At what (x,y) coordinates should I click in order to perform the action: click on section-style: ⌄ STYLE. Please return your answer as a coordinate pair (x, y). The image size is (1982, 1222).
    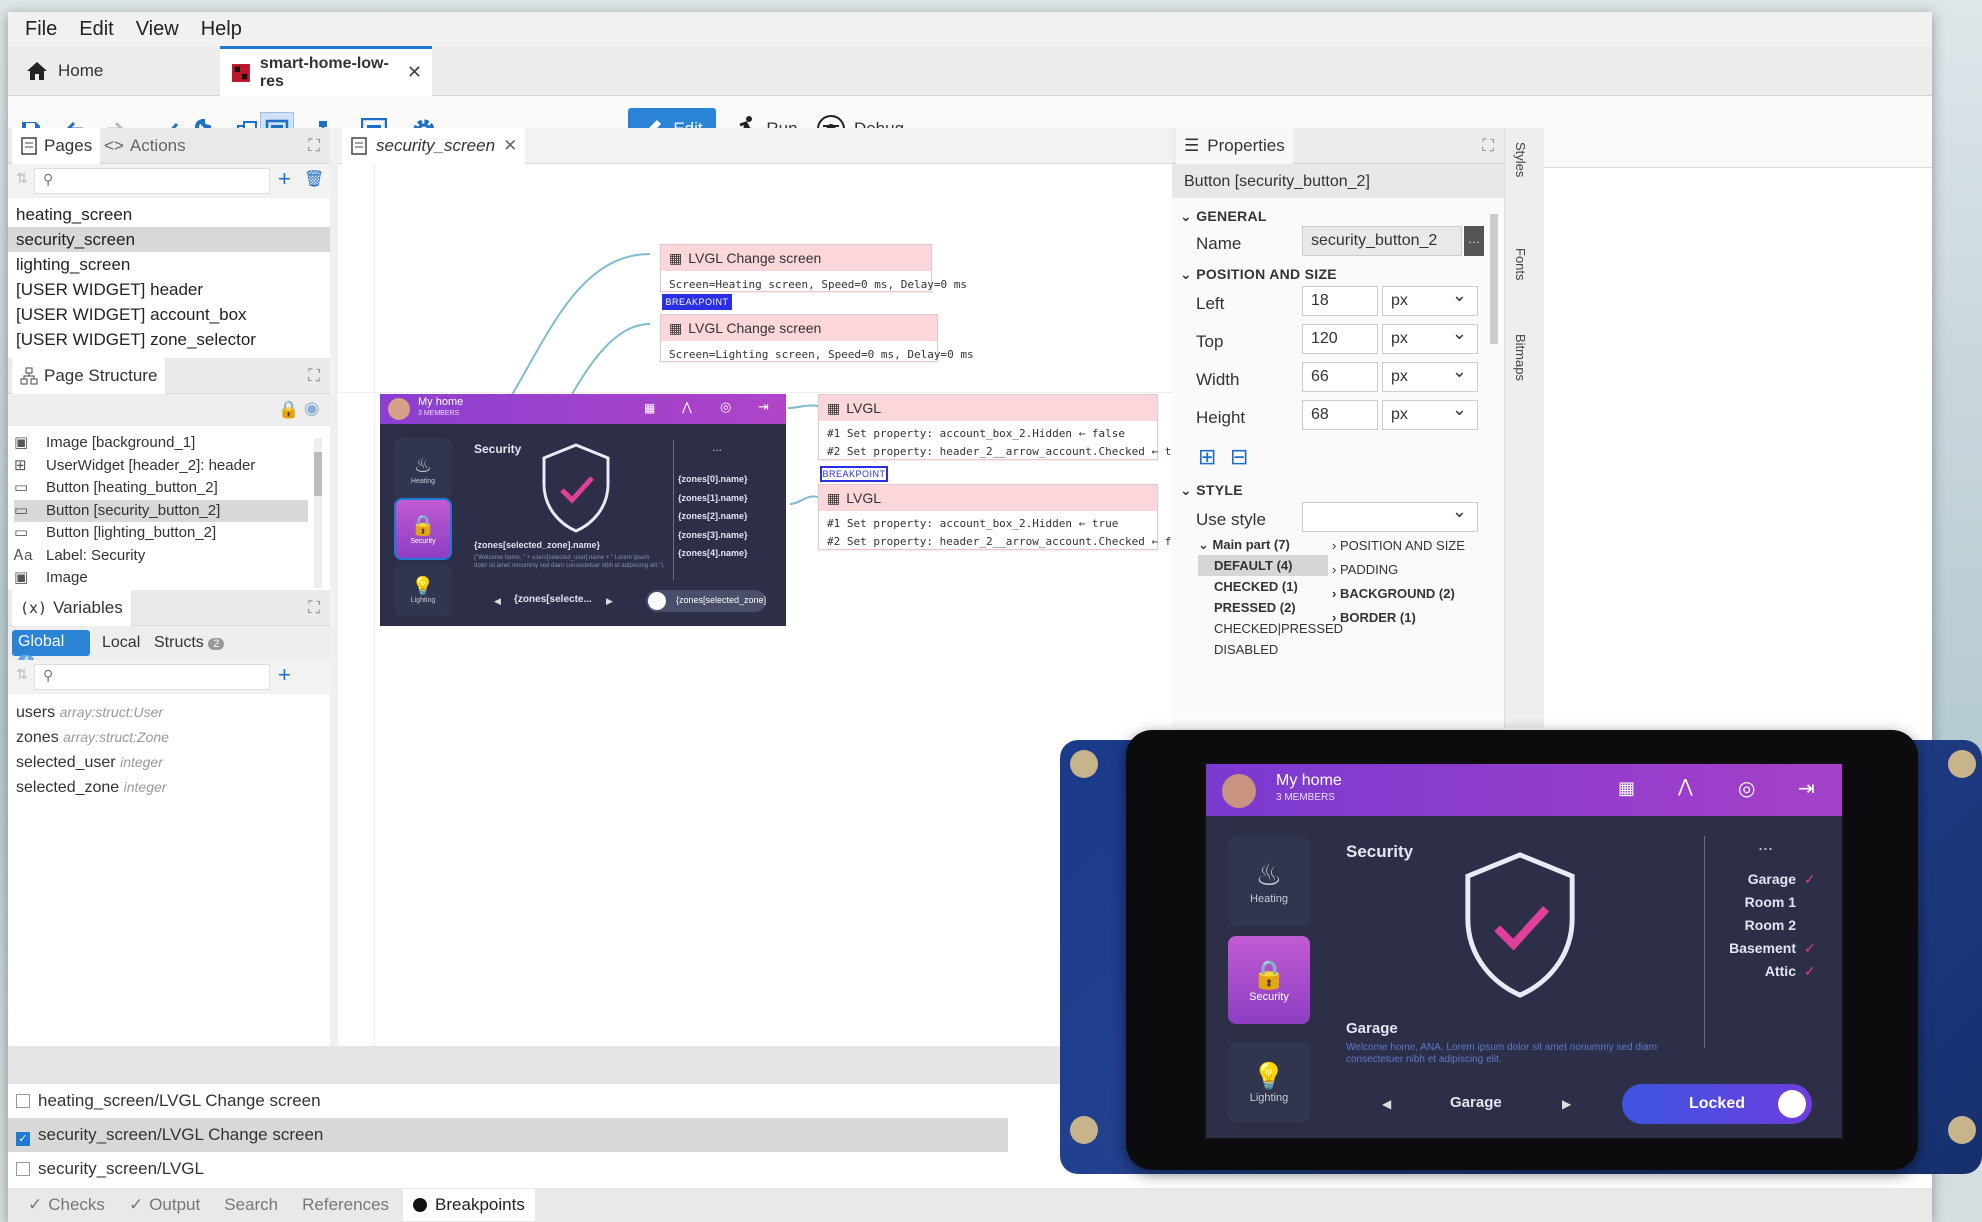
    Looking at the image, I should click on (1211, 490).